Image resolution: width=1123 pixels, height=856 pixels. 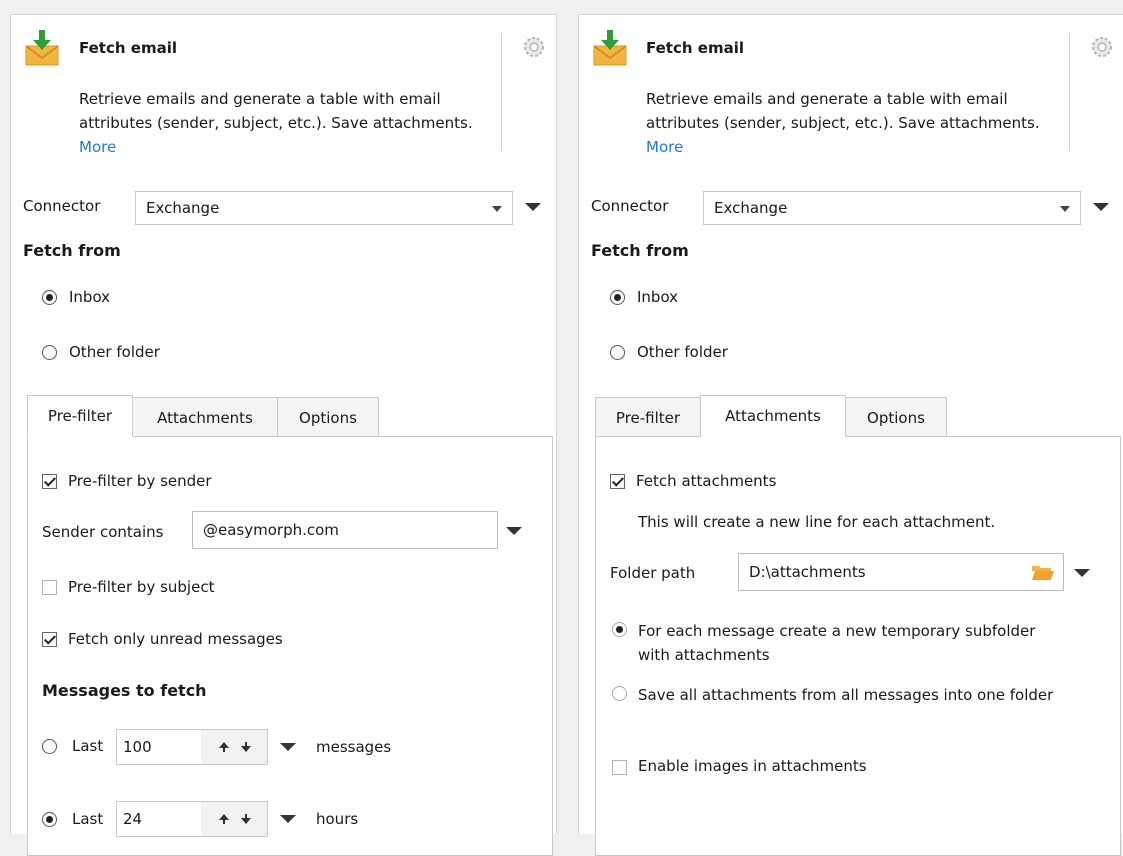 What do you see at coordinates (49, 481) in the screenshot?
I see `prefilter-sender-checkbox` at bounding box center [49, 481].